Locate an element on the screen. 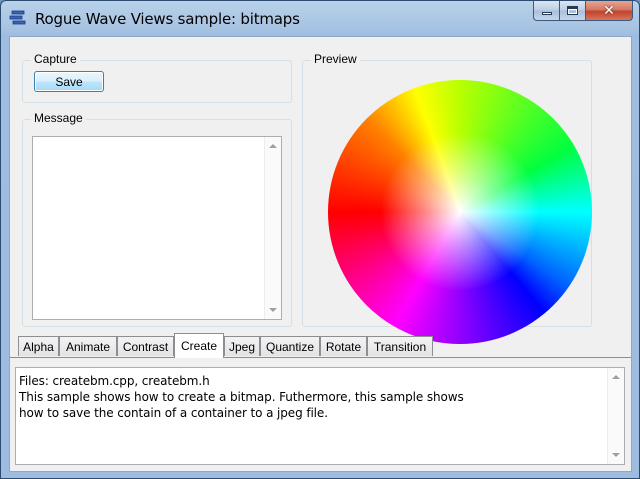 The width and height of the screenshot is (640, 479). tab-label: Alpha is located at coordinates (38, 346).